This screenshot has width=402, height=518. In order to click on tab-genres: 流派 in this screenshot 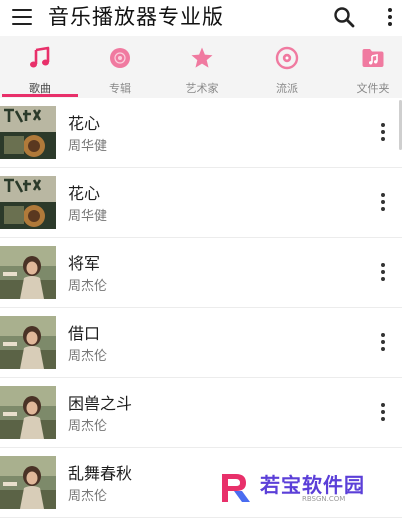, I will do `click(287, 67)`.